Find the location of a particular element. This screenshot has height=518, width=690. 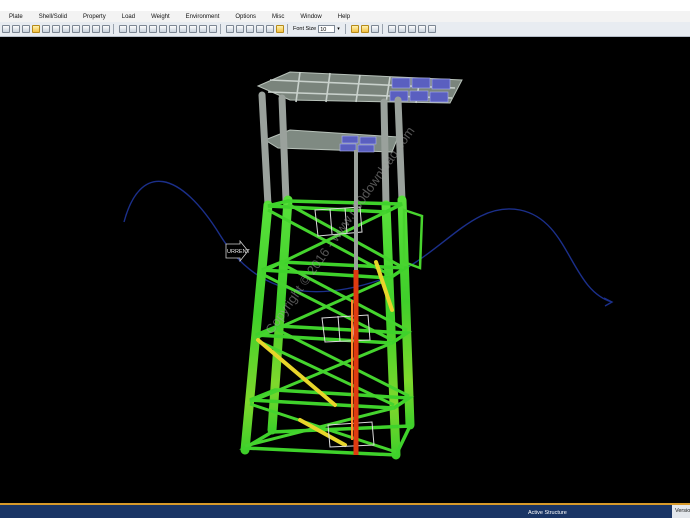

menu-help: Help is located at coordinates (344, 17).